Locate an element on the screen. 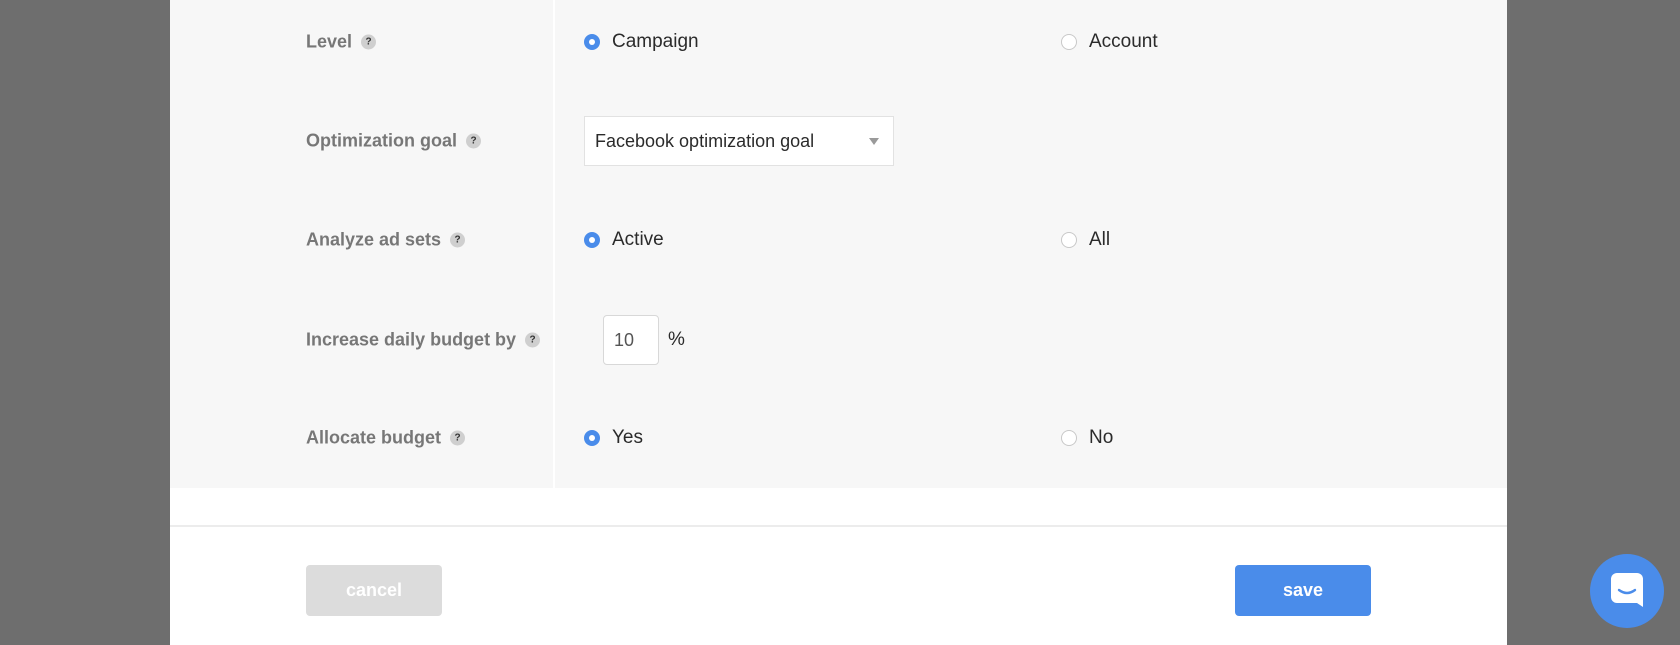  allocate-option-no: No is located at coordinates (1087, 438).